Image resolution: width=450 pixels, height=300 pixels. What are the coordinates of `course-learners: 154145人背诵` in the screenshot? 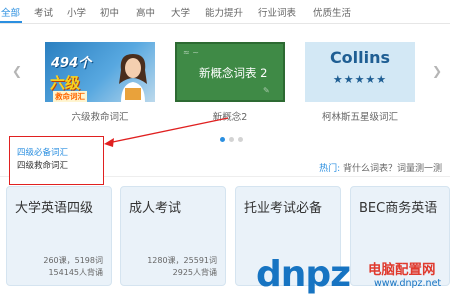 It's located at (75, 272).